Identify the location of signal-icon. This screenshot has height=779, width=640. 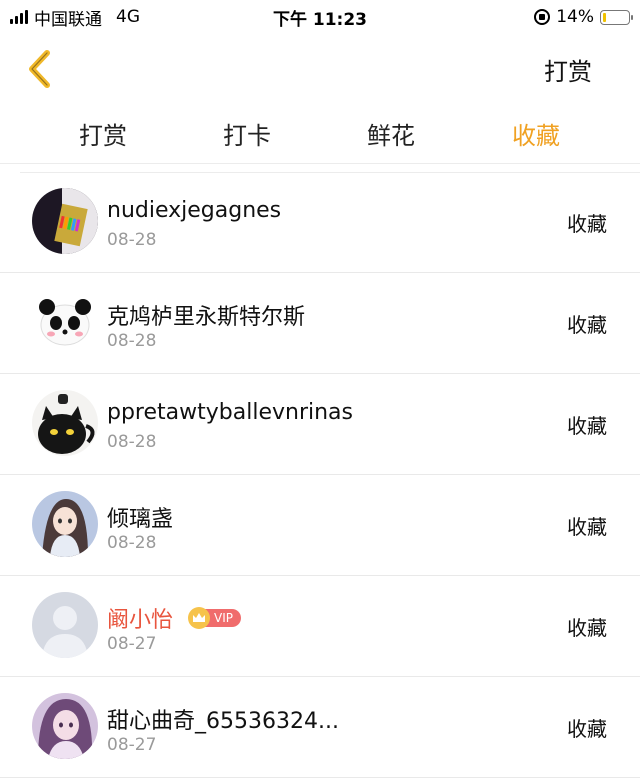
(19, 17).